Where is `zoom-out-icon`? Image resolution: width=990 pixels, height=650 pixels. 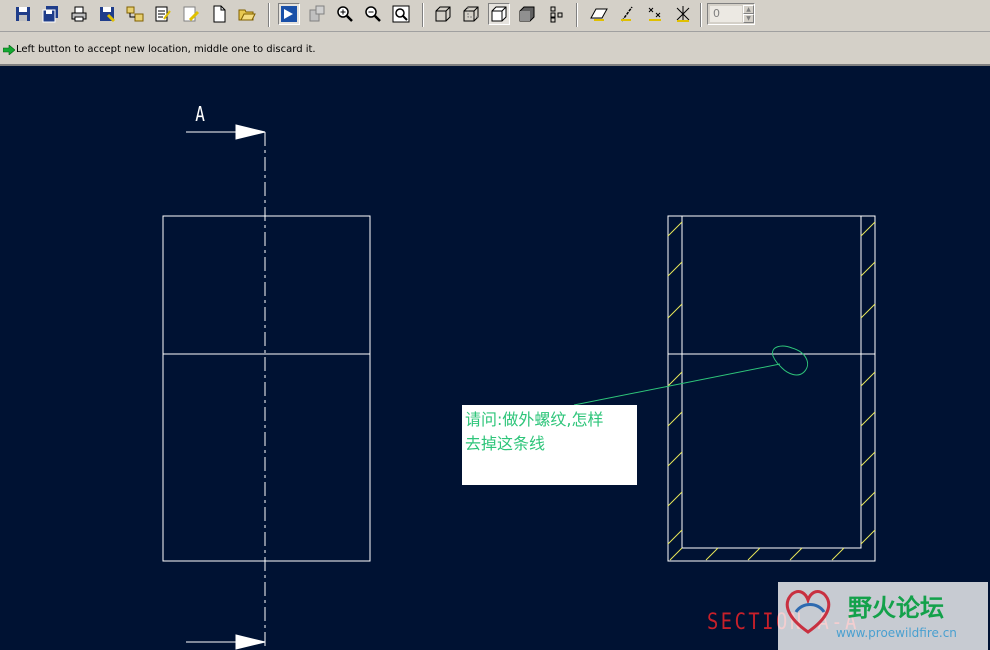
zoom-out-icon is located at coordinates (373, 14).